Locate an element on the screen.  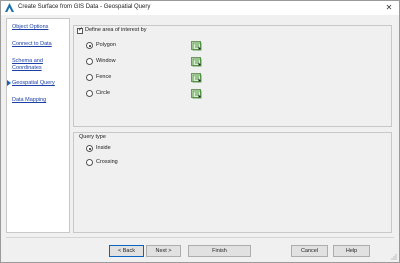
pick-polygon-button is located at coordinates (196, 46).